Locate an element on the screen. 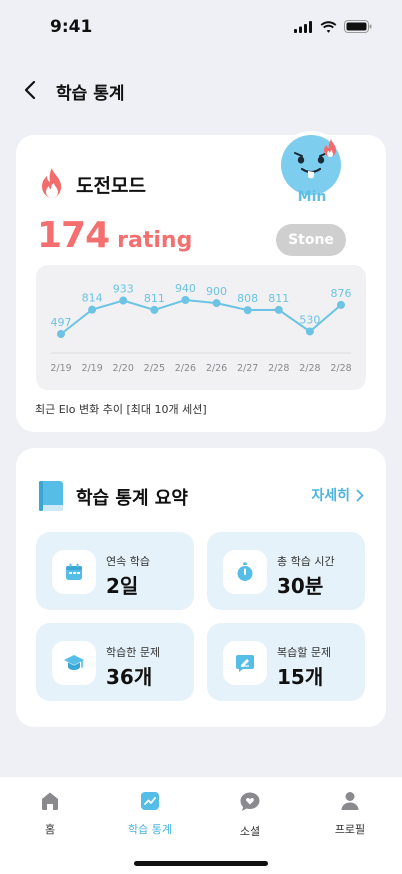 This screenshot has width=402, height=874. chevron-left-icon is located at coordinates (30, 90).